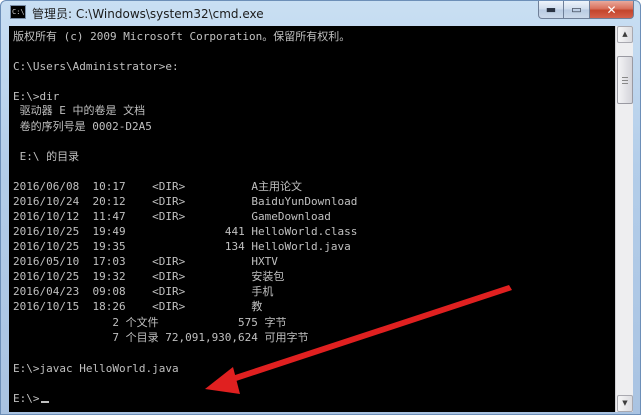 The image size is (641, 415). I want to click on arrow-head-icon, so click(222, 380).